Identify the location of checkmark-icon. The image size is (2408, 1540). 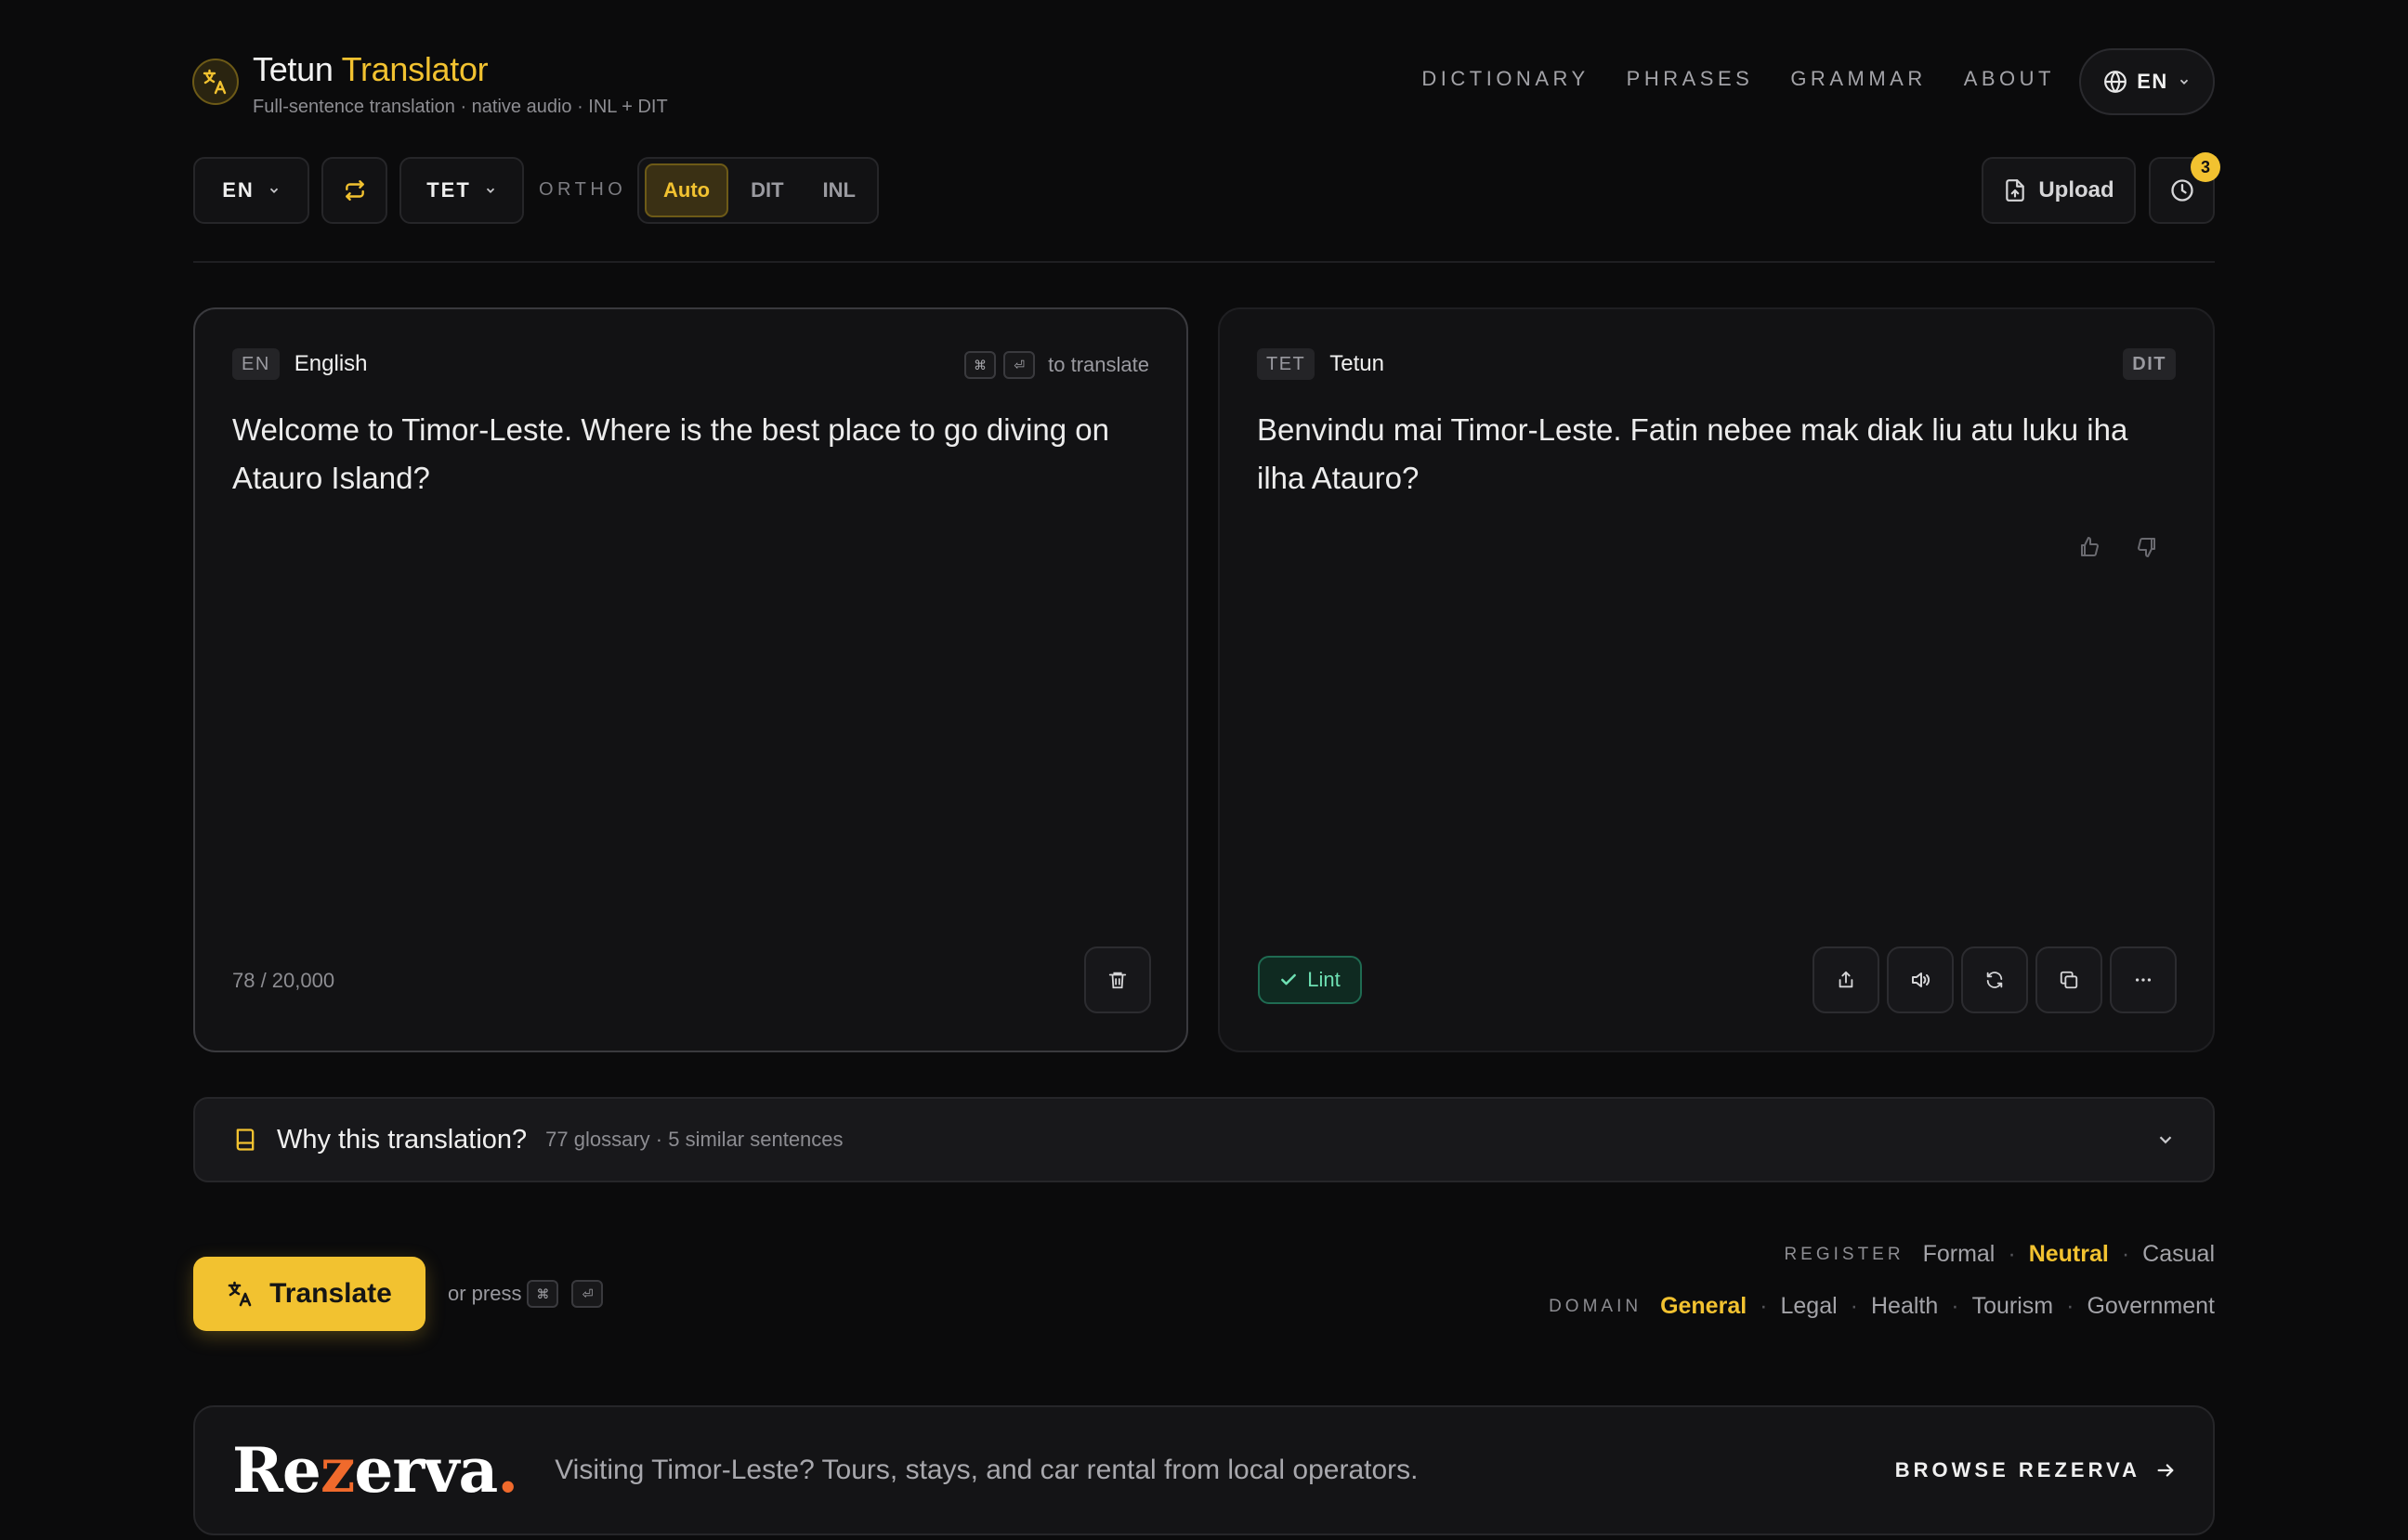
(1289, 979).